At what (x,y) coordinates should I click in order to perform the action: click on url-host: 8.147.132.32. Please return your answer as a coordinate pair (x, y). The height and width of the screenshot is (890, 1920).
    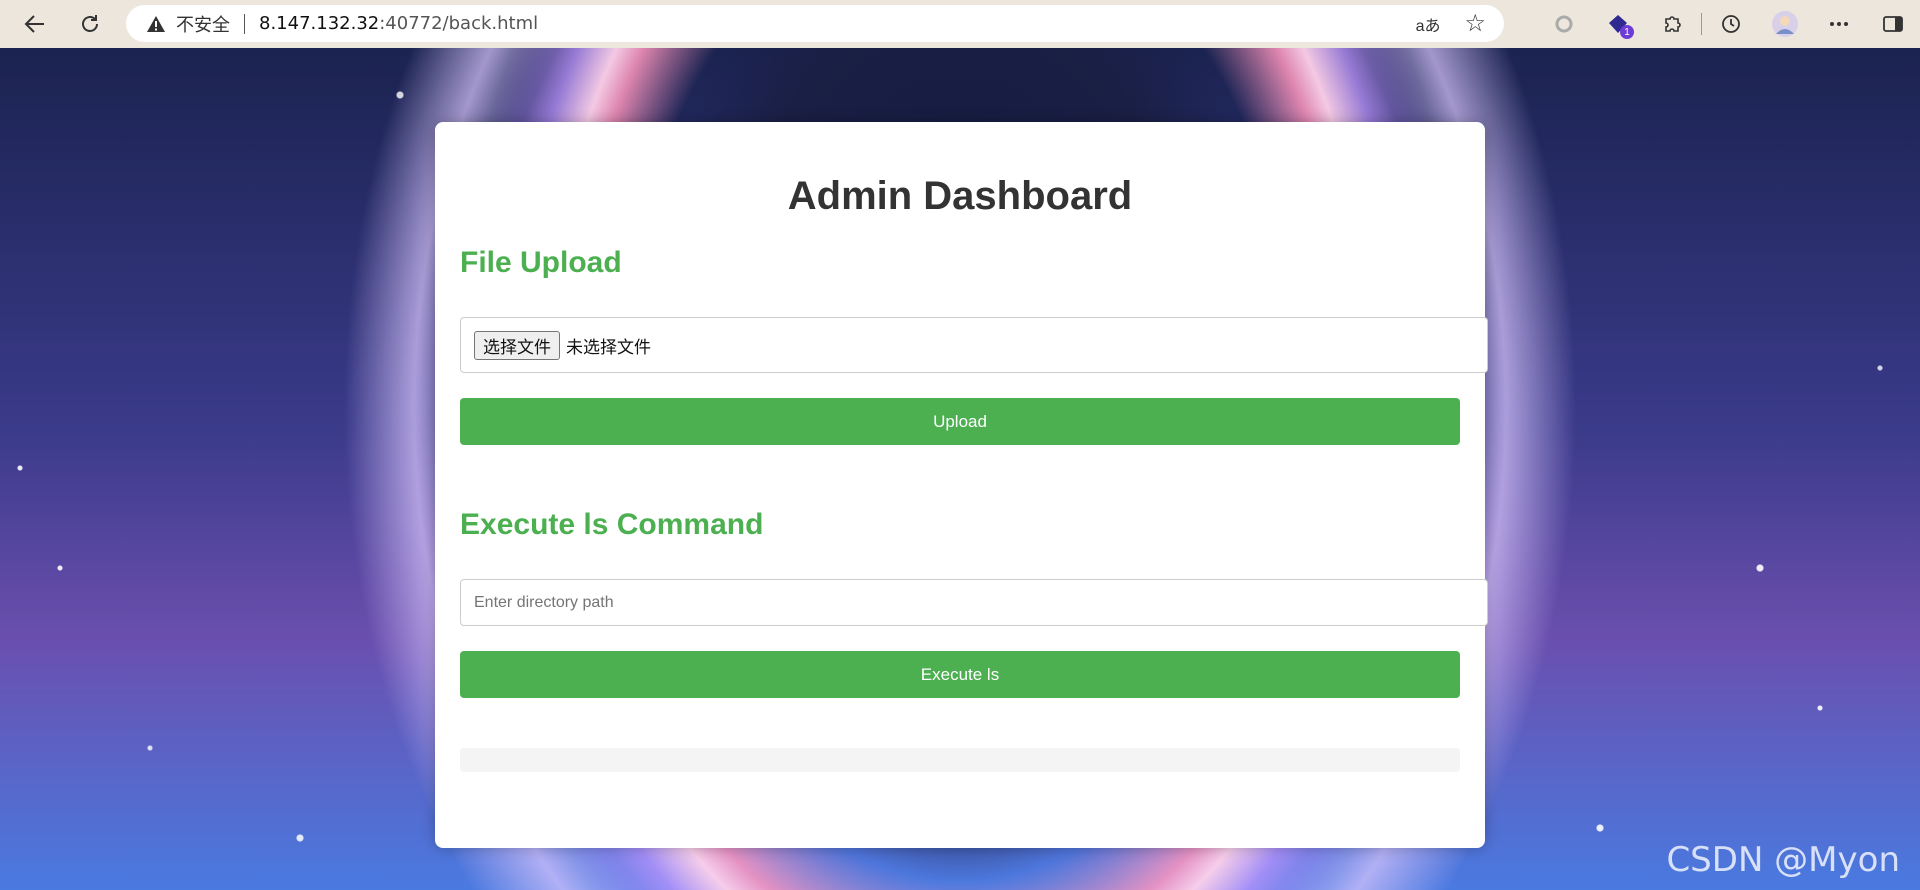
    Looking at the image, I should click on (319, 23).